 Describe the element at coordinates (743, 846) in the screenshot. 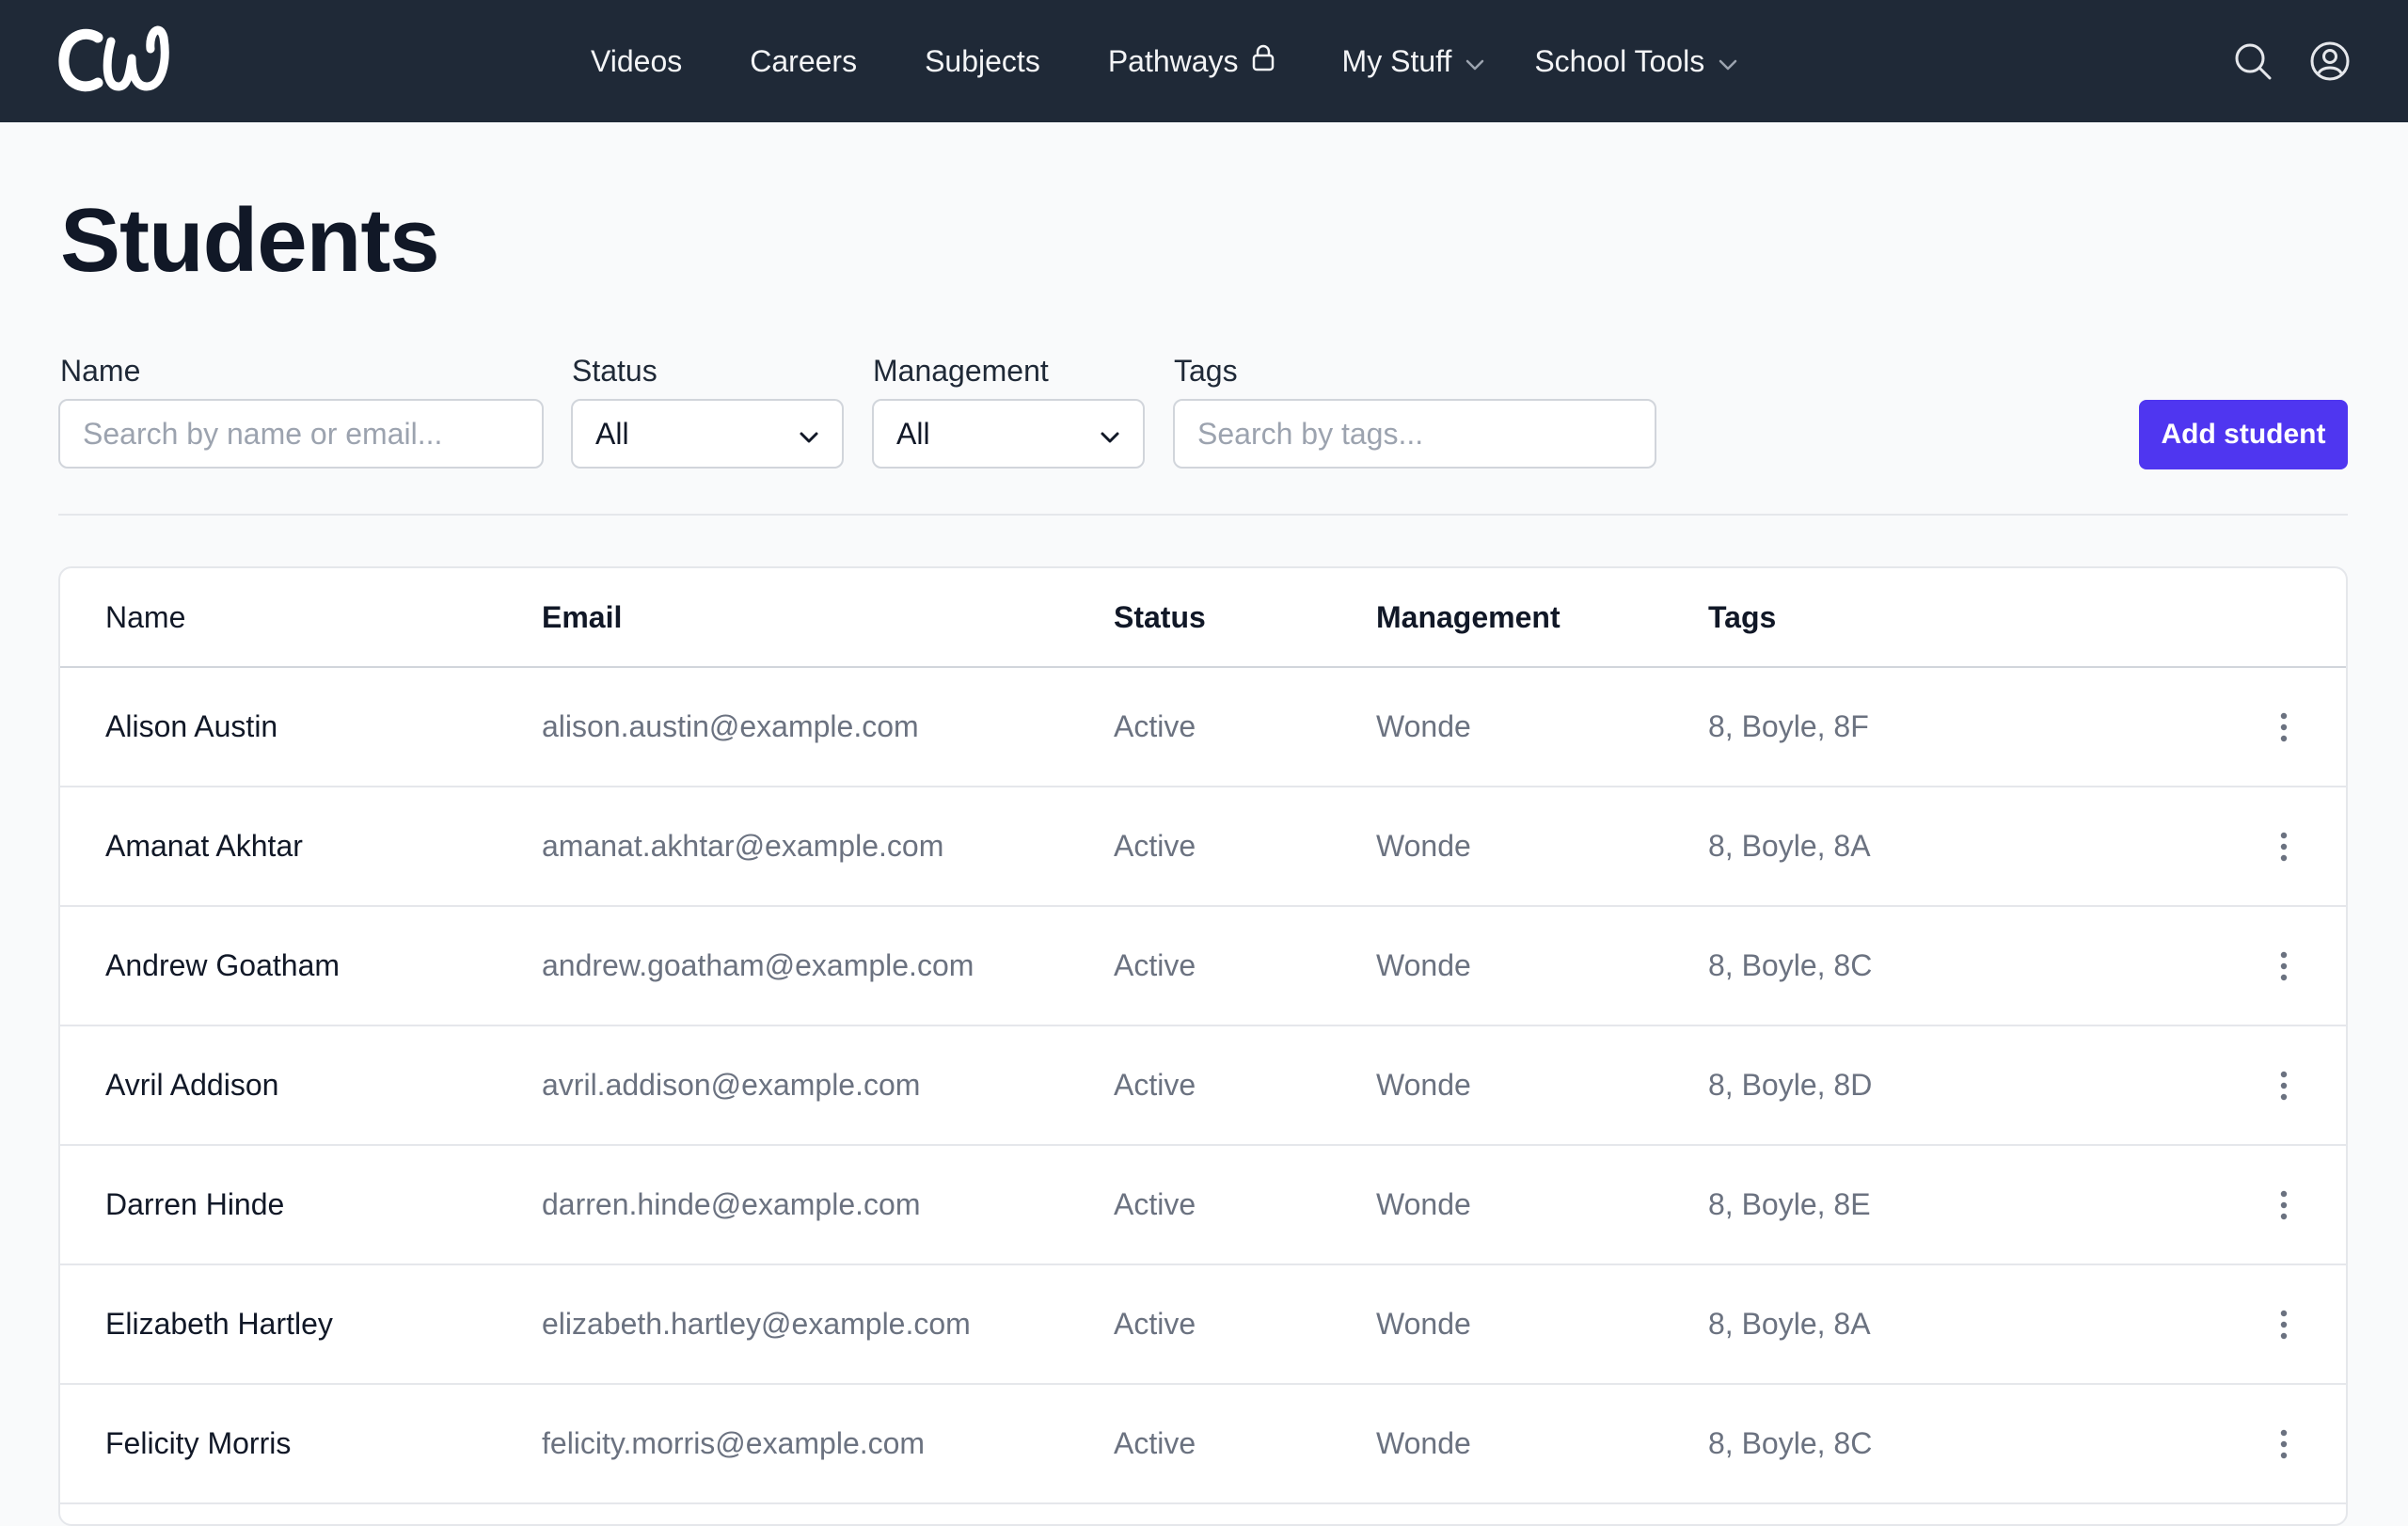

I see `student-email: amanat.akhtar@example.com` at that location.